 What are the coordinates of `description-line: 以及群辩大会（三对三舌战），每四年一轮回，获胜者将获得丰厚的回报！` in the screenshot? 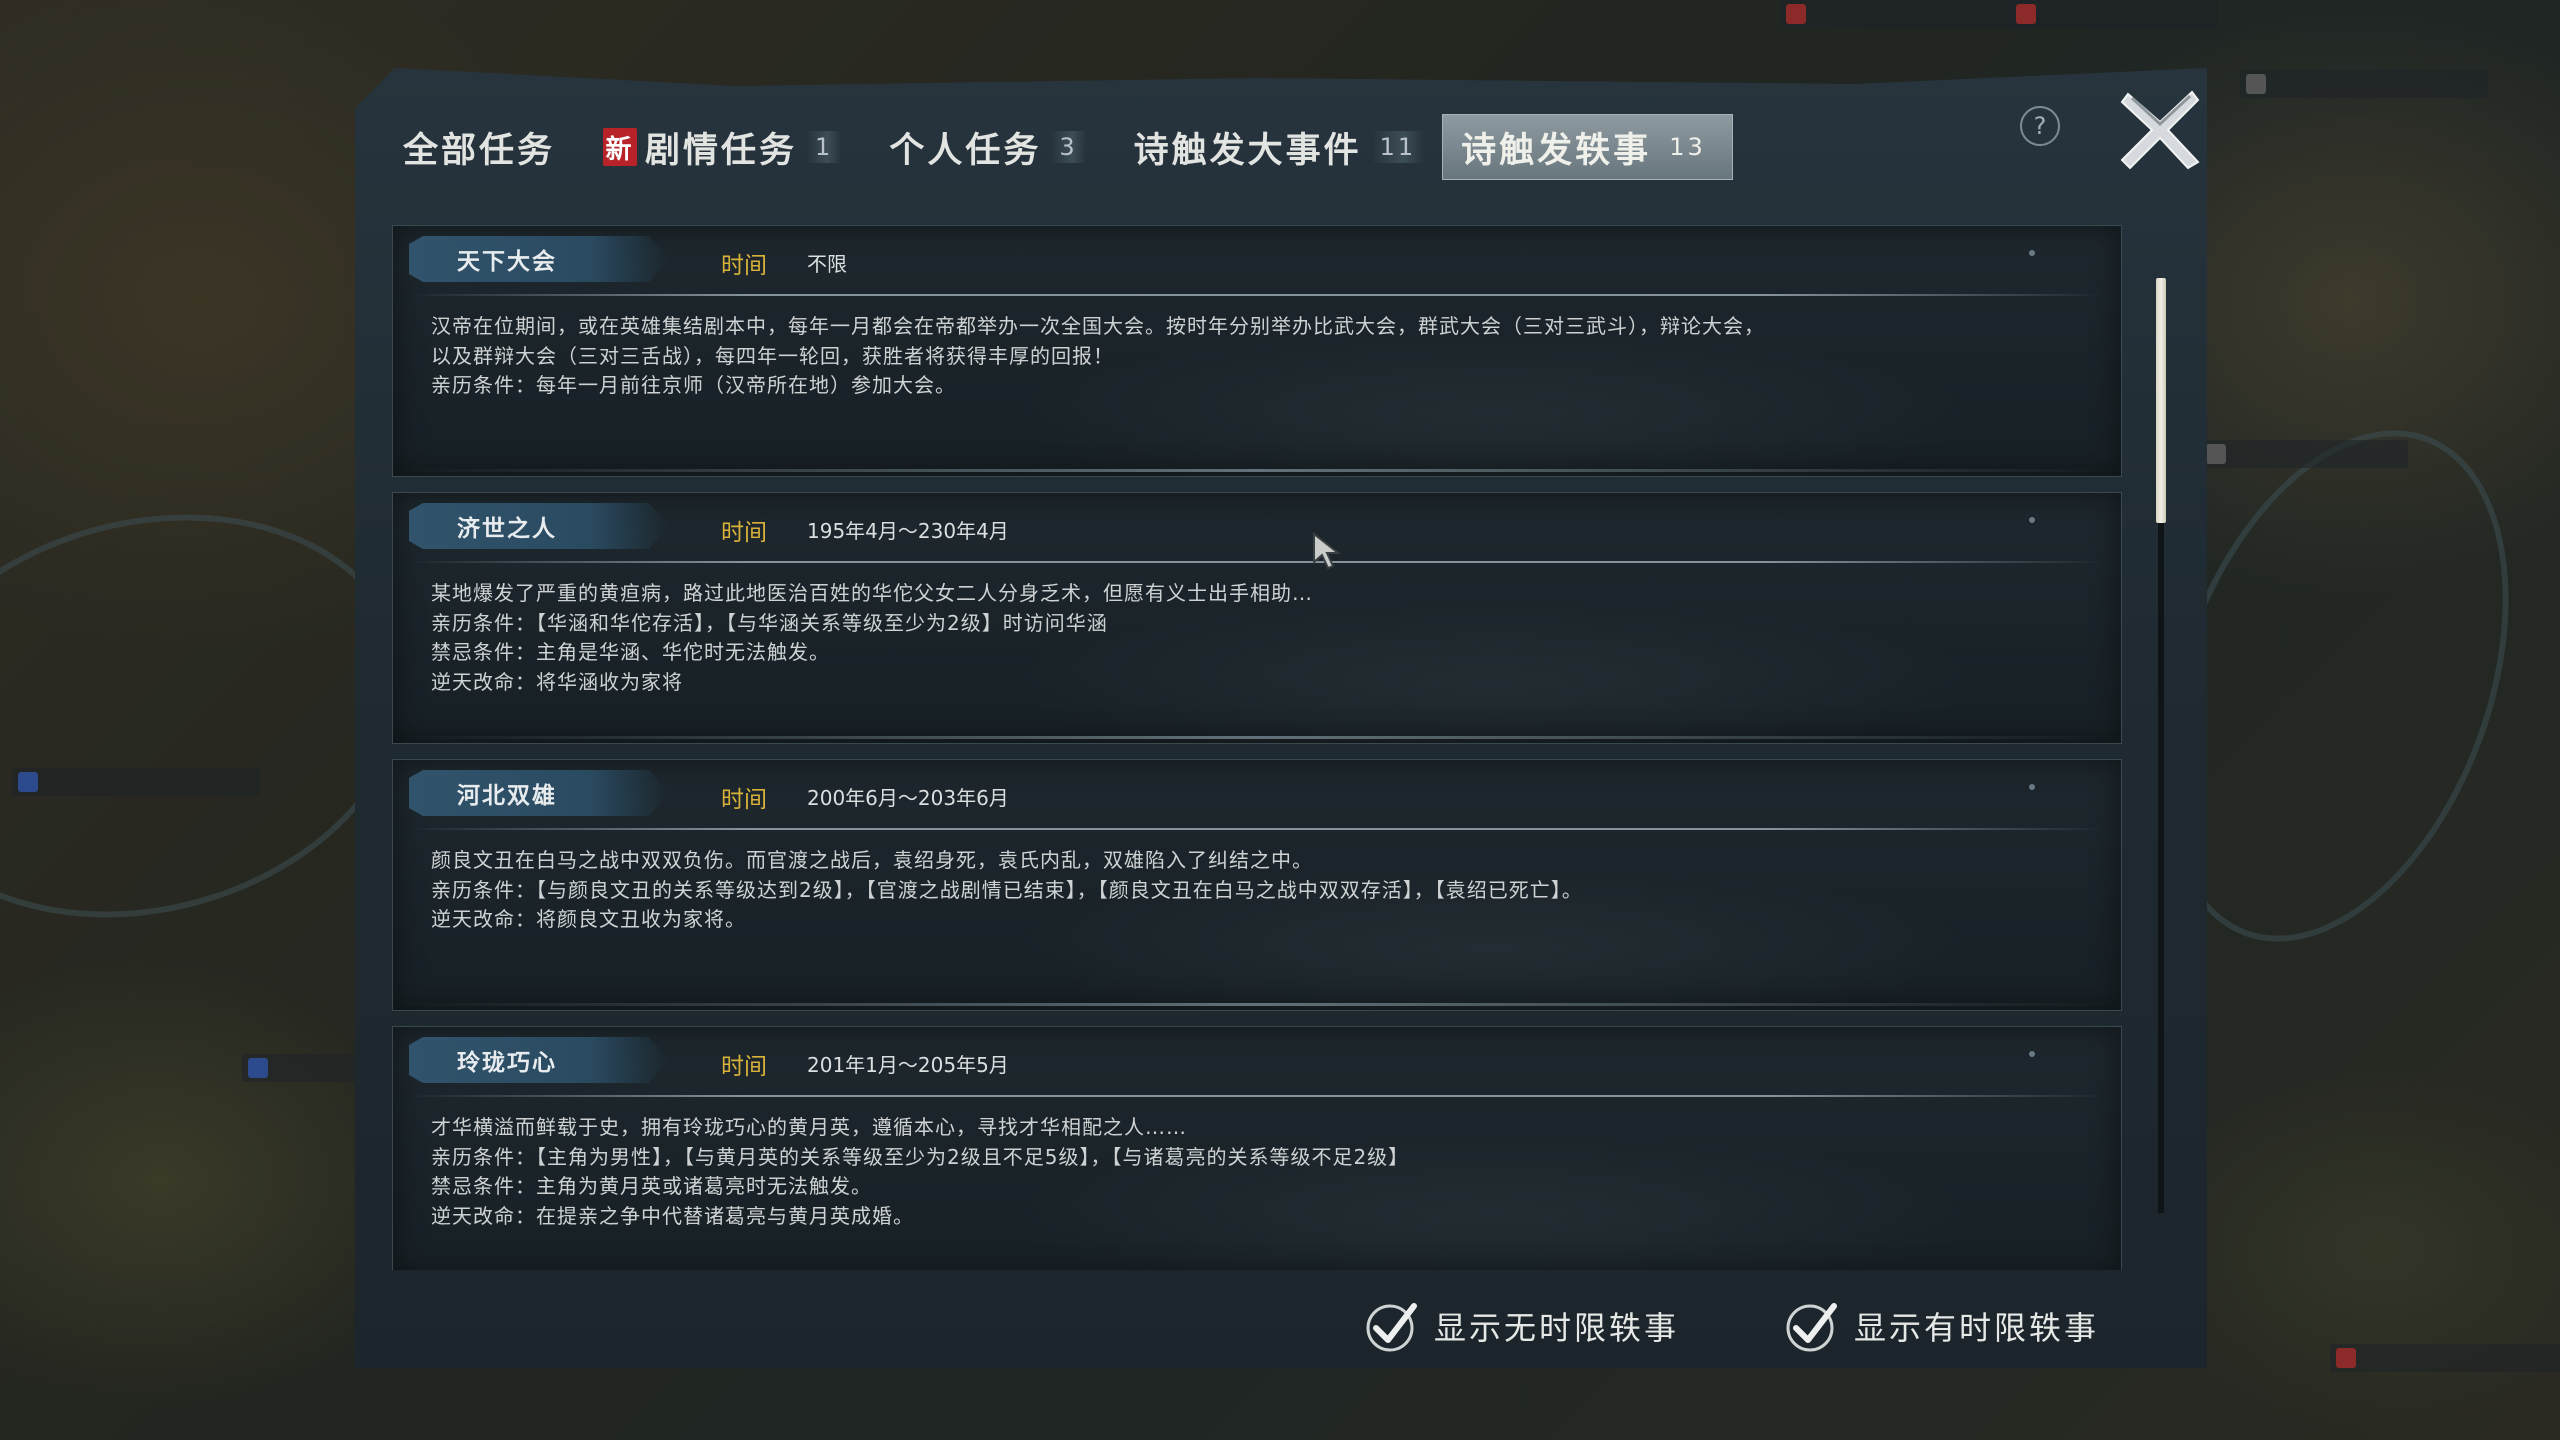 It's located at (772, 355).